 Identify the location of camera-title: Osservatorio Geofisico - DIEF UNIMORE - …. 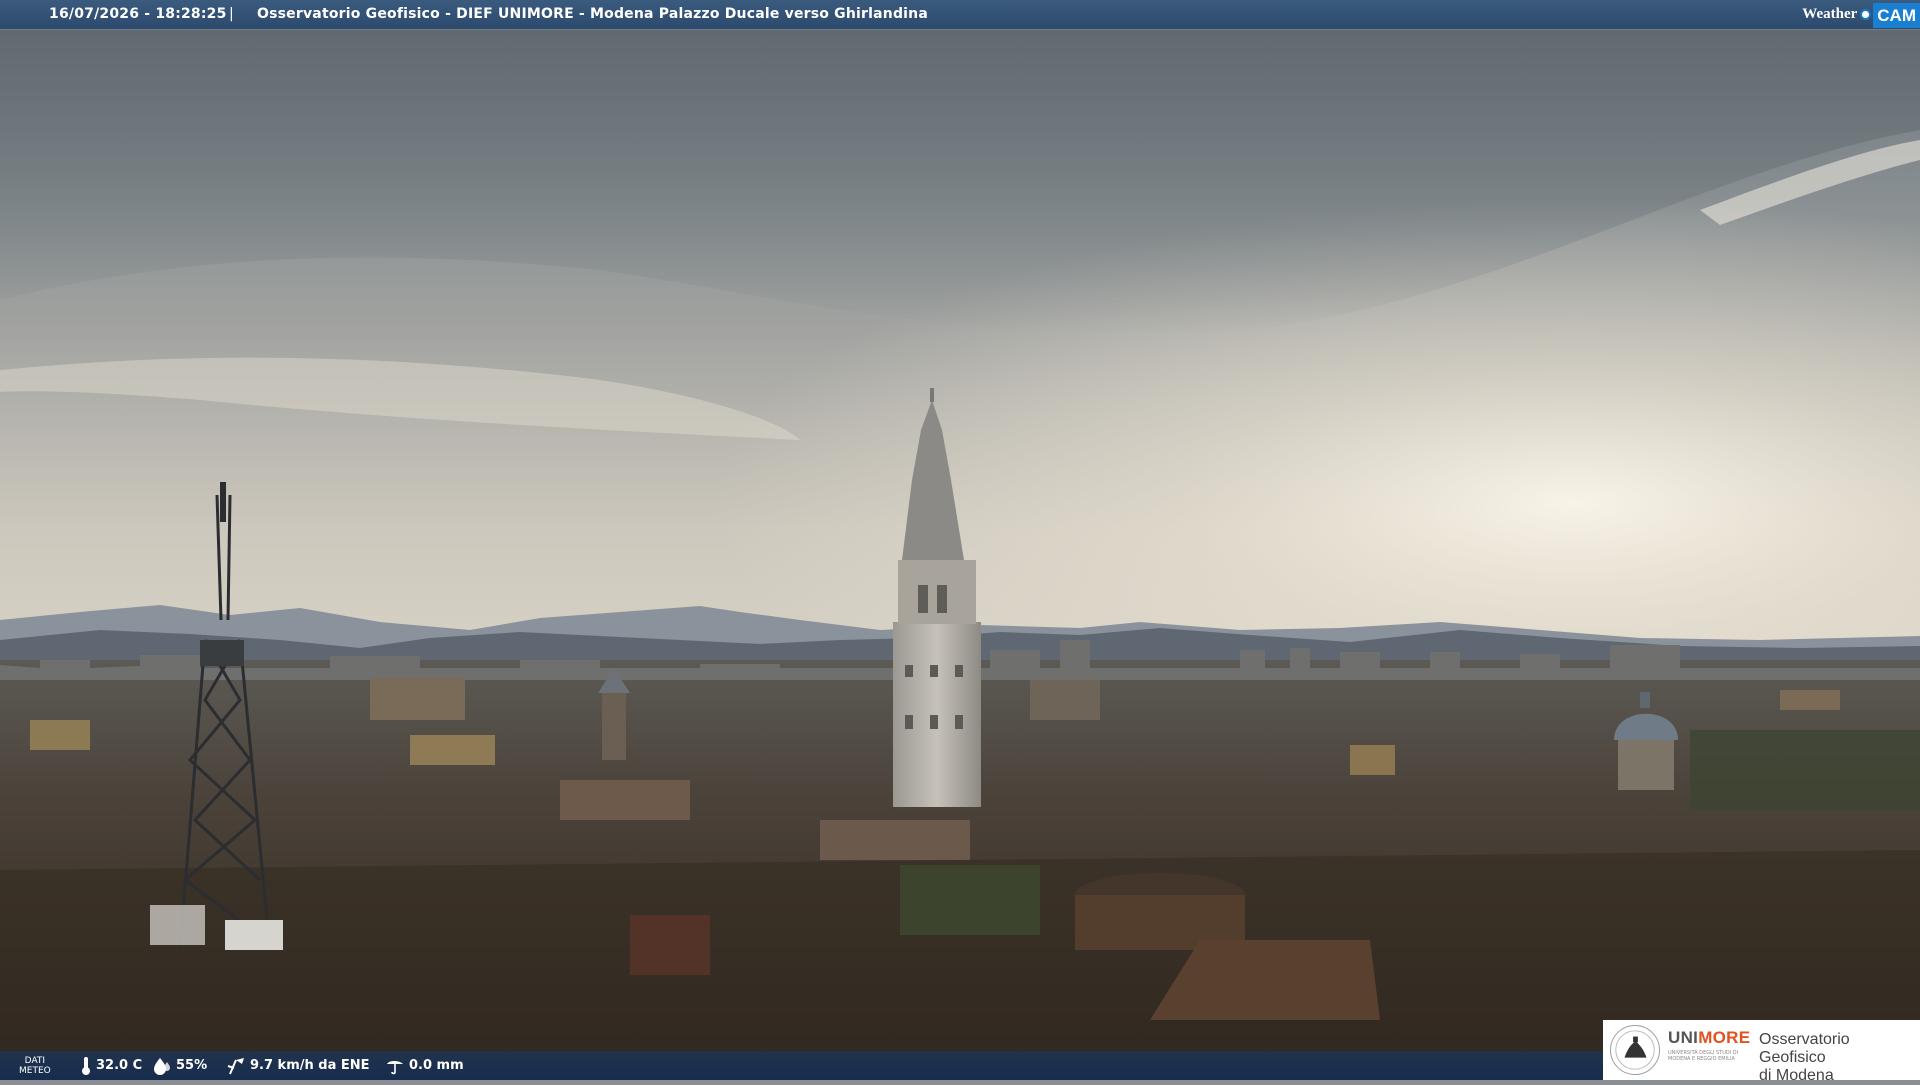
(592, 14).